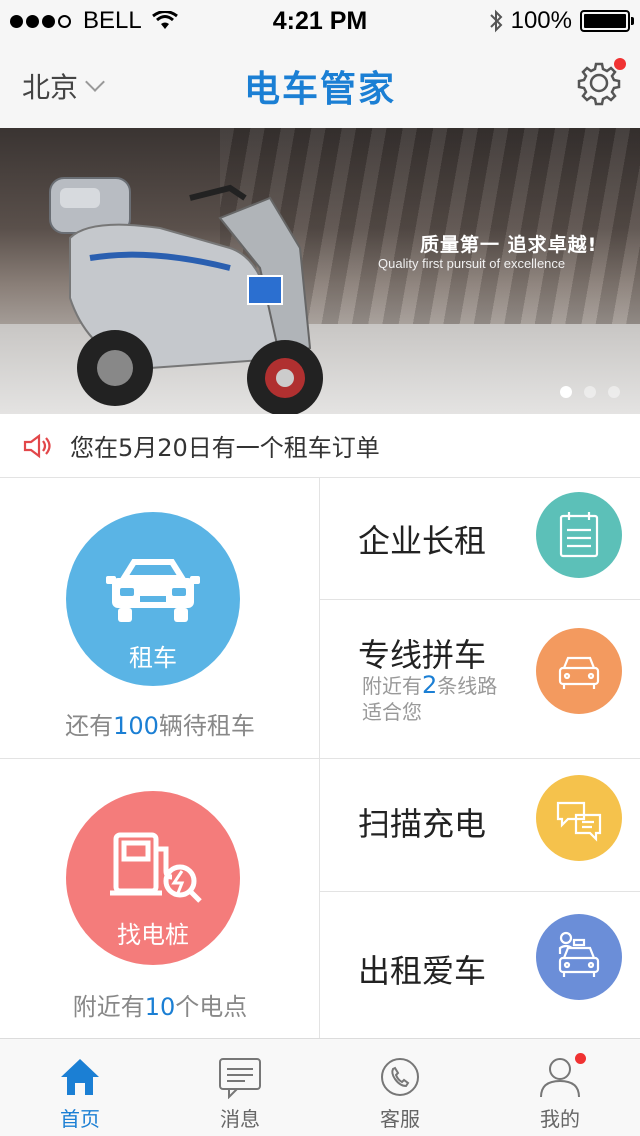  Describe the element at coordinates (153, 590) in the screenshot. I see `car-icon` at that location.